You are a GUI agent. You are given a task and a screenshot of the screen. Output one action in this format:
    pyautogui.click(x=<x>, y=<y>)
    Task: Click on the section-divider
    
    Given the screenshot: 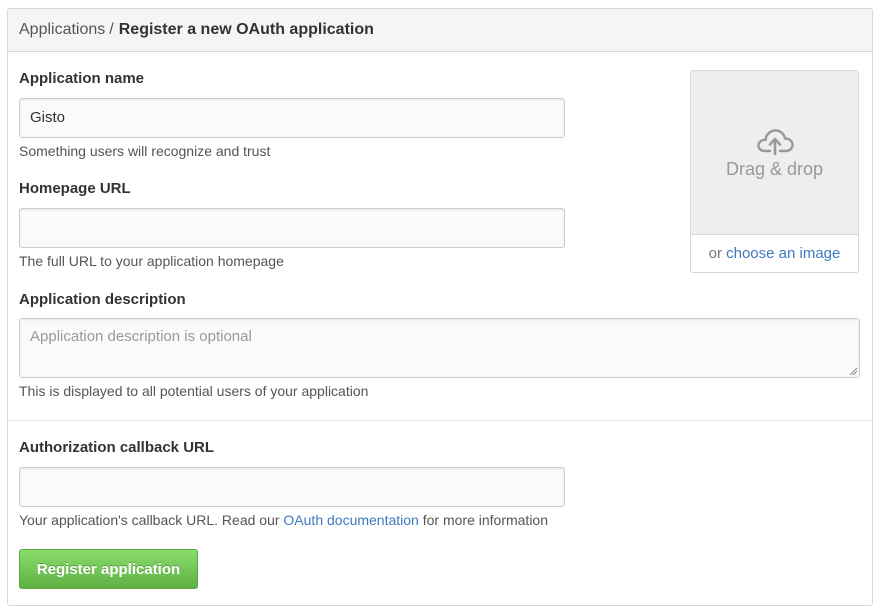 What is the action you would take?
    pyautogui.click(x=440, y=420)
    